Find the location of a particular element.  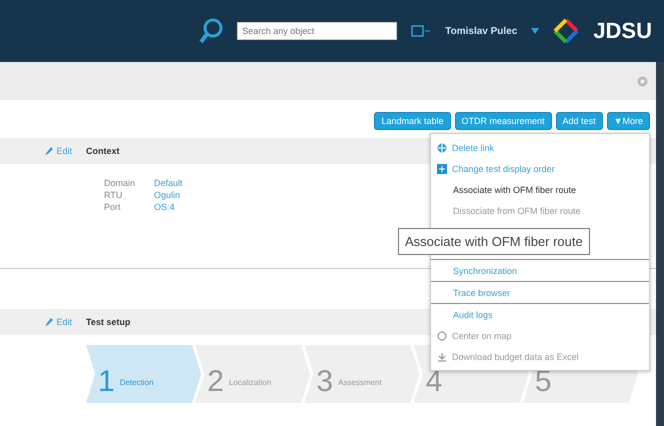

field-label: Port is located at coordinates (113, 207).